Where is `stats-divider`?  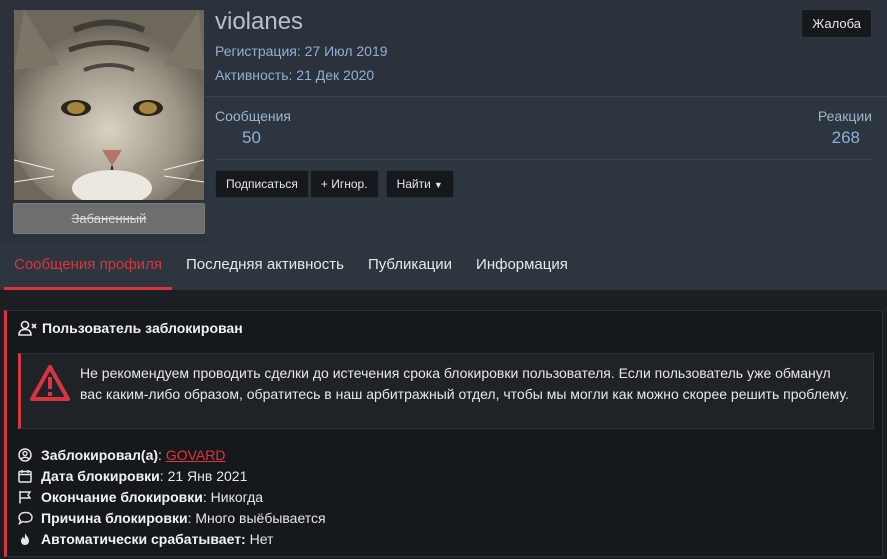 stats-divider is located at coordinates (543, 159).